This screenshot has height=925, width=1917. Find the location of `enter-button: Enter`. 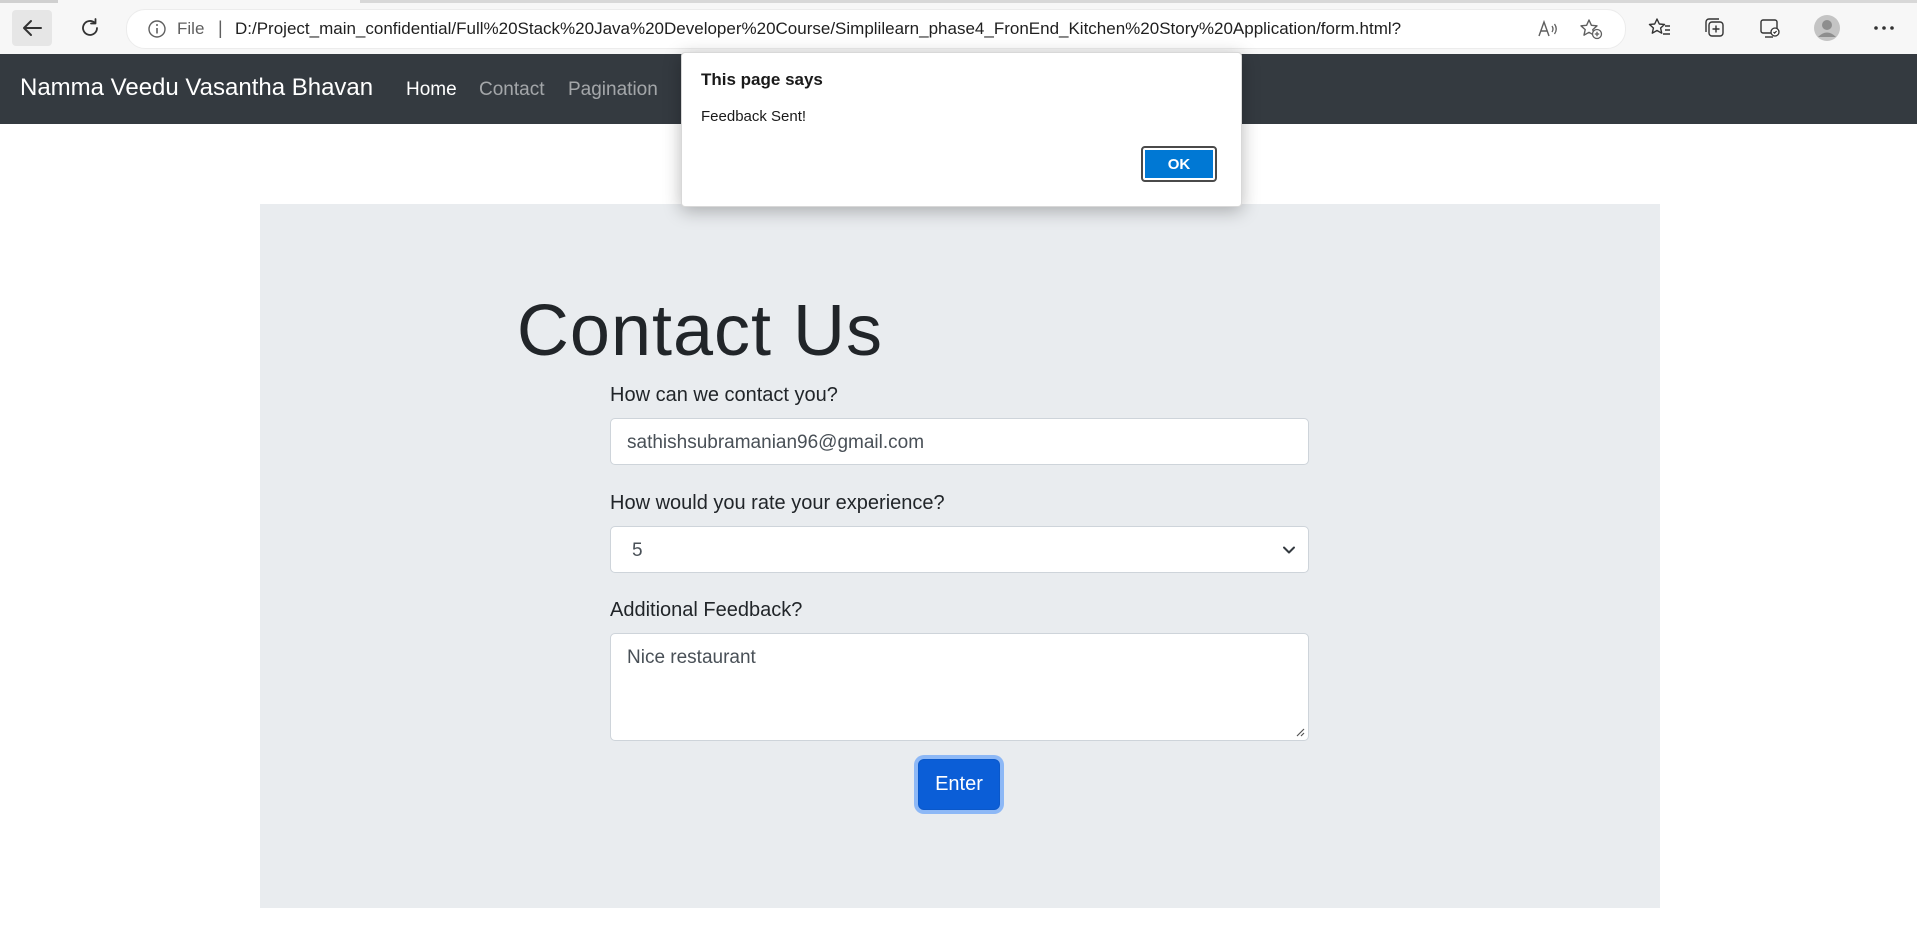

enter-button: Enter is located at coordinates (959, 784).